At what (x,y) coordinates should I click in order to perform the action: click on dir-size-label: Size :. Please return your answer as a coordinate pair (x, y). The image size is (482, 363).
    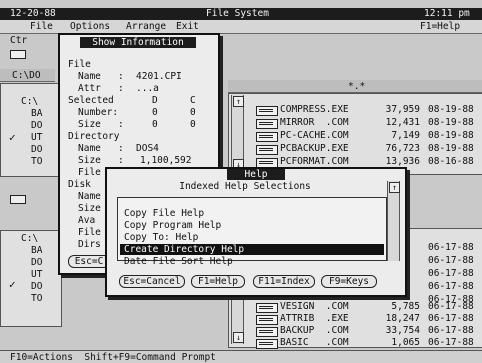
    Looking at the image, I should click on (101, 160).